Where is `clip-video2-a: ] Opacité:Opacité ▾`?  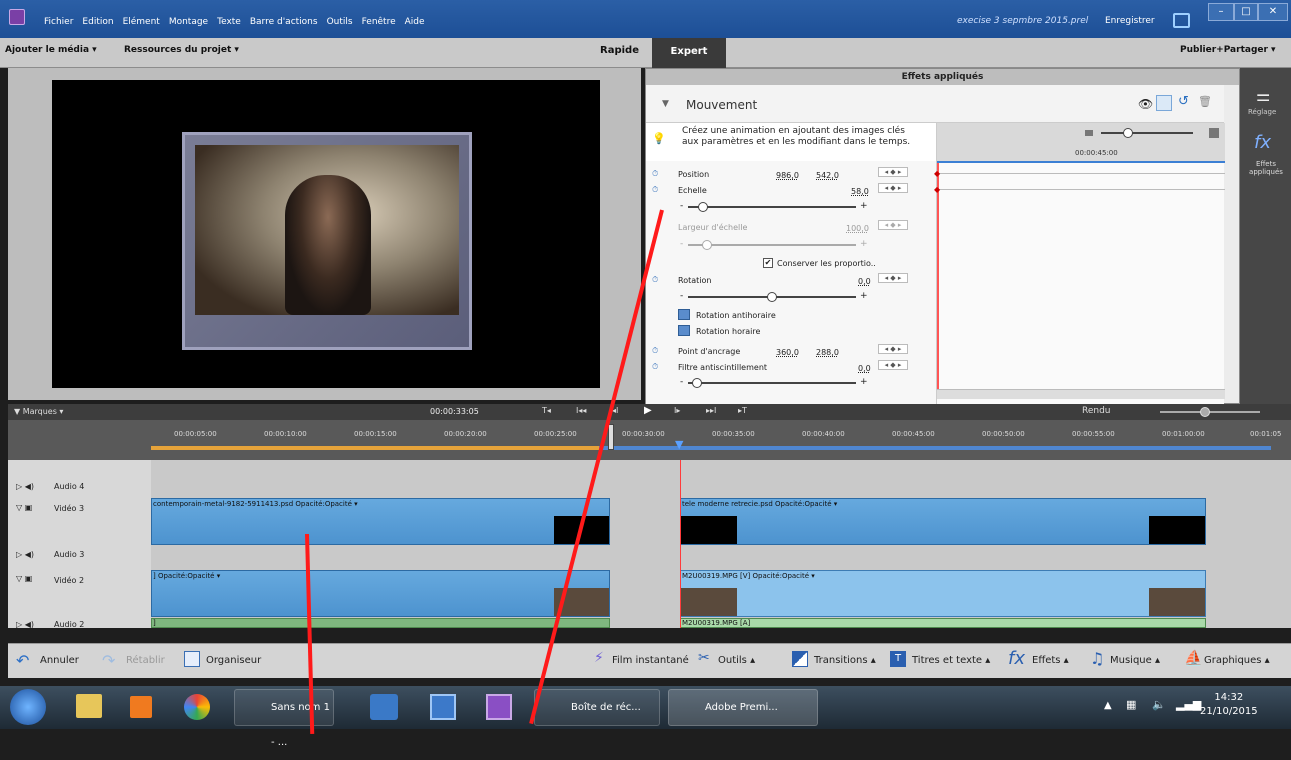 clip-video2-a: ] Opacité:Opacité ▾ is located at coordinates (380, 593).